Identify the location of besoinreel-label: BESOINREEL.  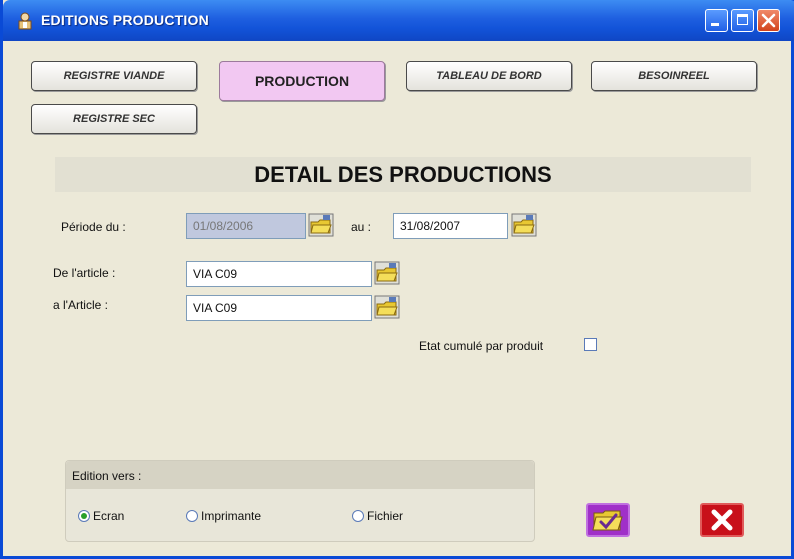
(674, 76).